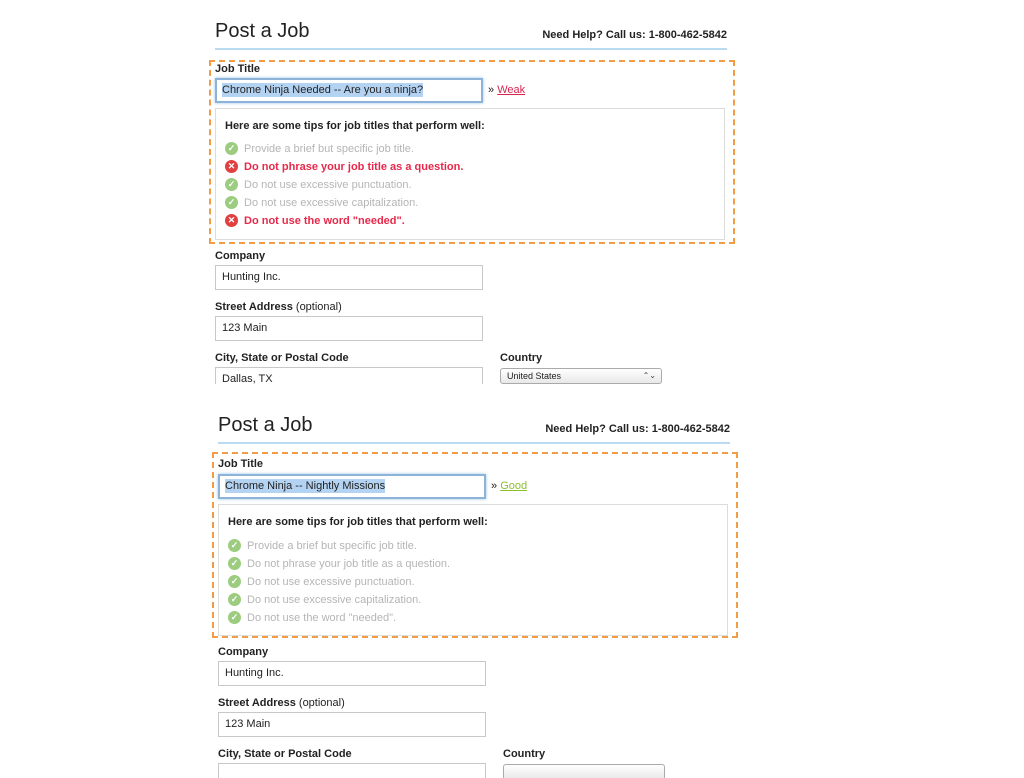  I want to click on job-title-input: Chrome Ninja Needed -- Are you a ninja?, so click(349, 90).